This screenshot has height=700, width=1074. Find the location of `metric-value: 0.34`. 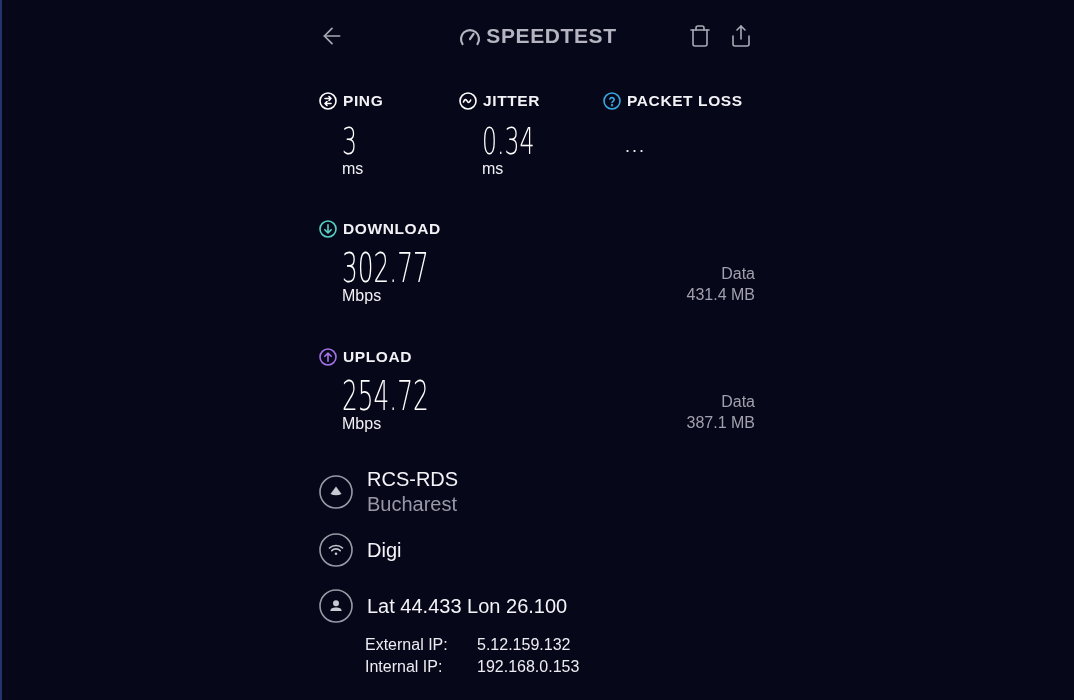

metric-value: 0.34 is located at coordinates (508, 141).